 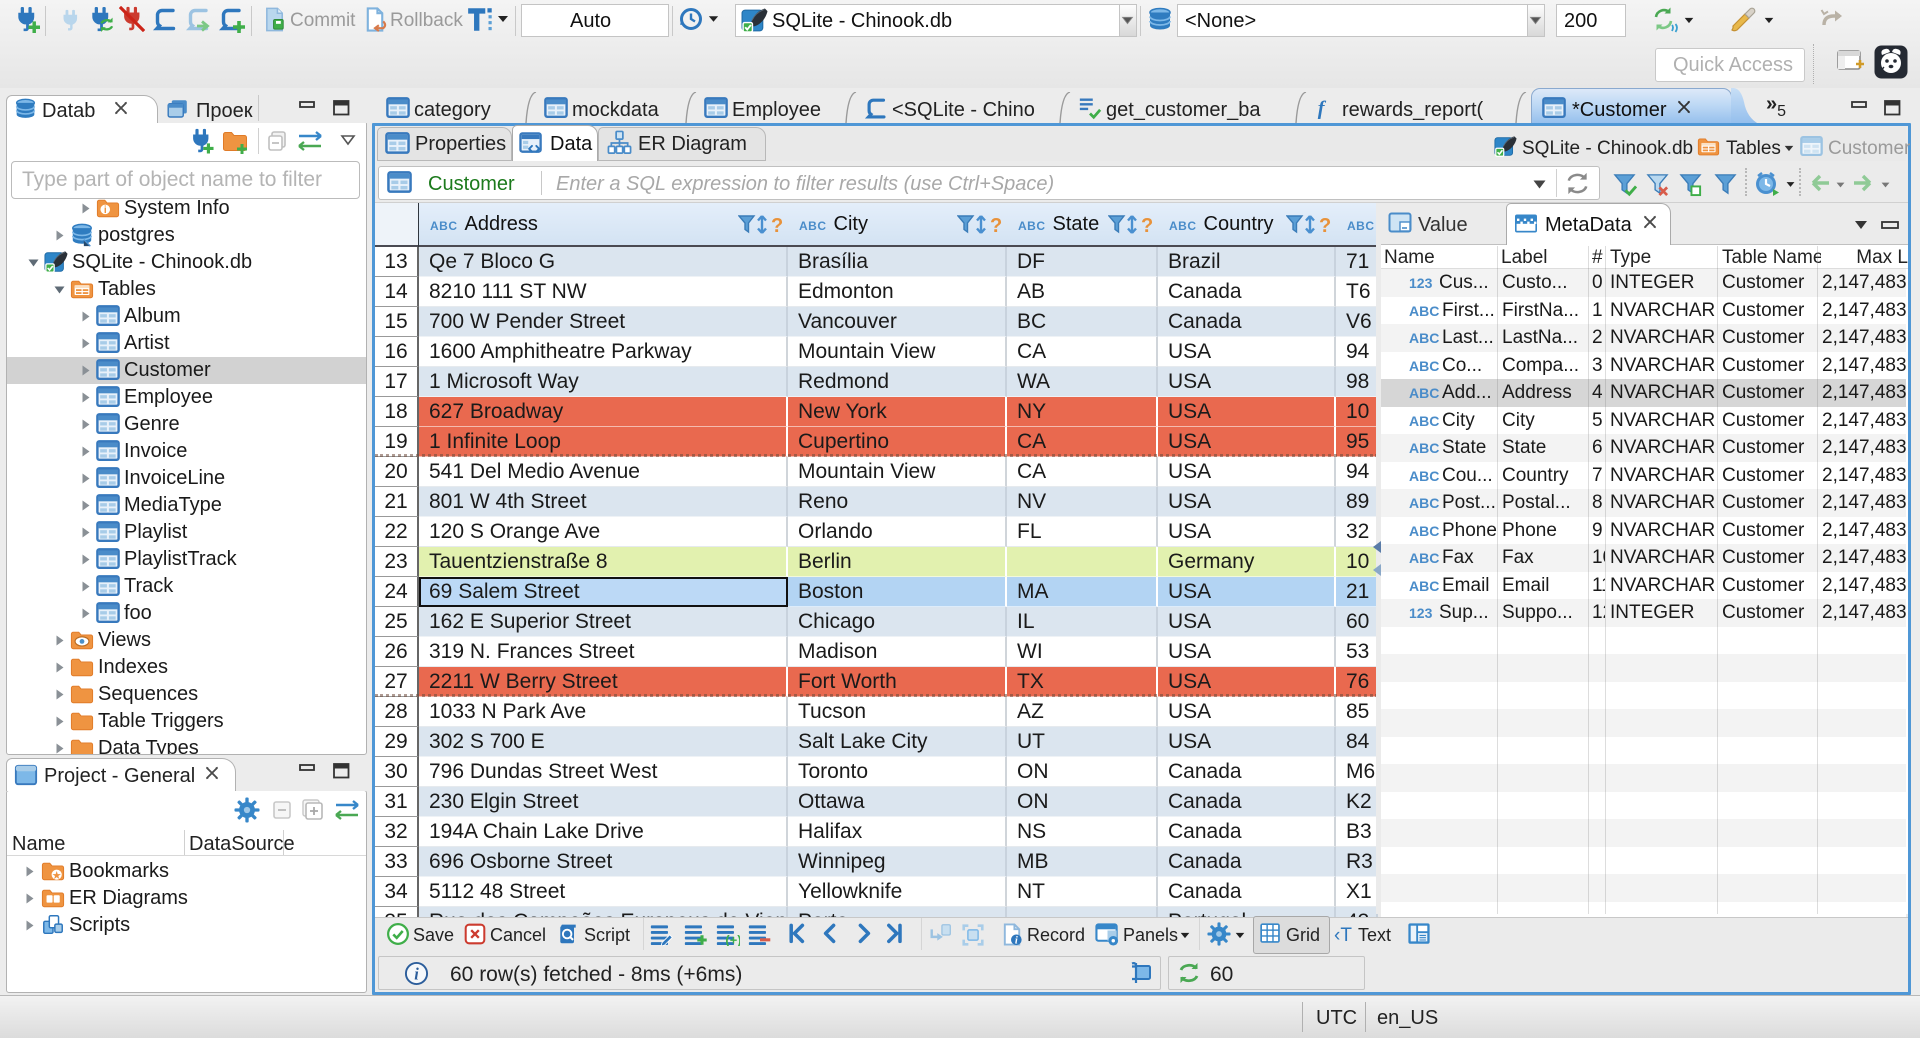 I want to click on svg-text: f, so click(x=1322, y=108).